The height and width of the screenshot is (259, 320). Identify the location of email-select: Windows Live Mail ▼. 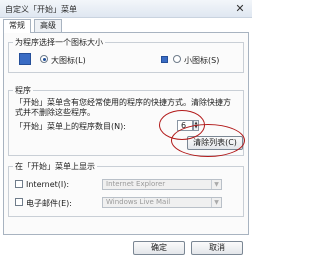
(162, 202).